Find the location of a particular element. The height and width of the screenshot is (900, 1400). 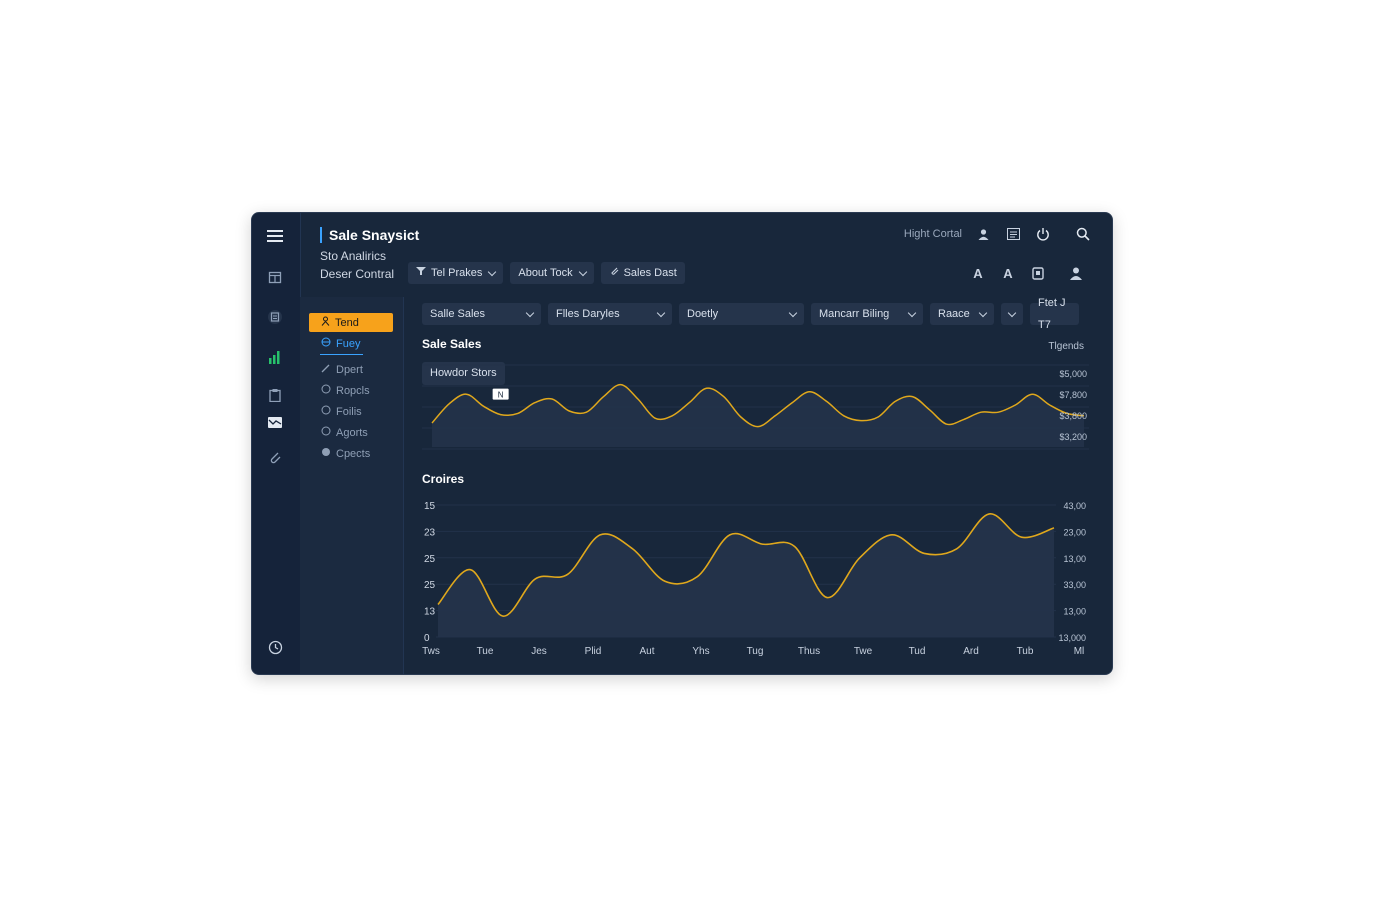

x-tick-label: Ml is located at coordinates (1079, 651).